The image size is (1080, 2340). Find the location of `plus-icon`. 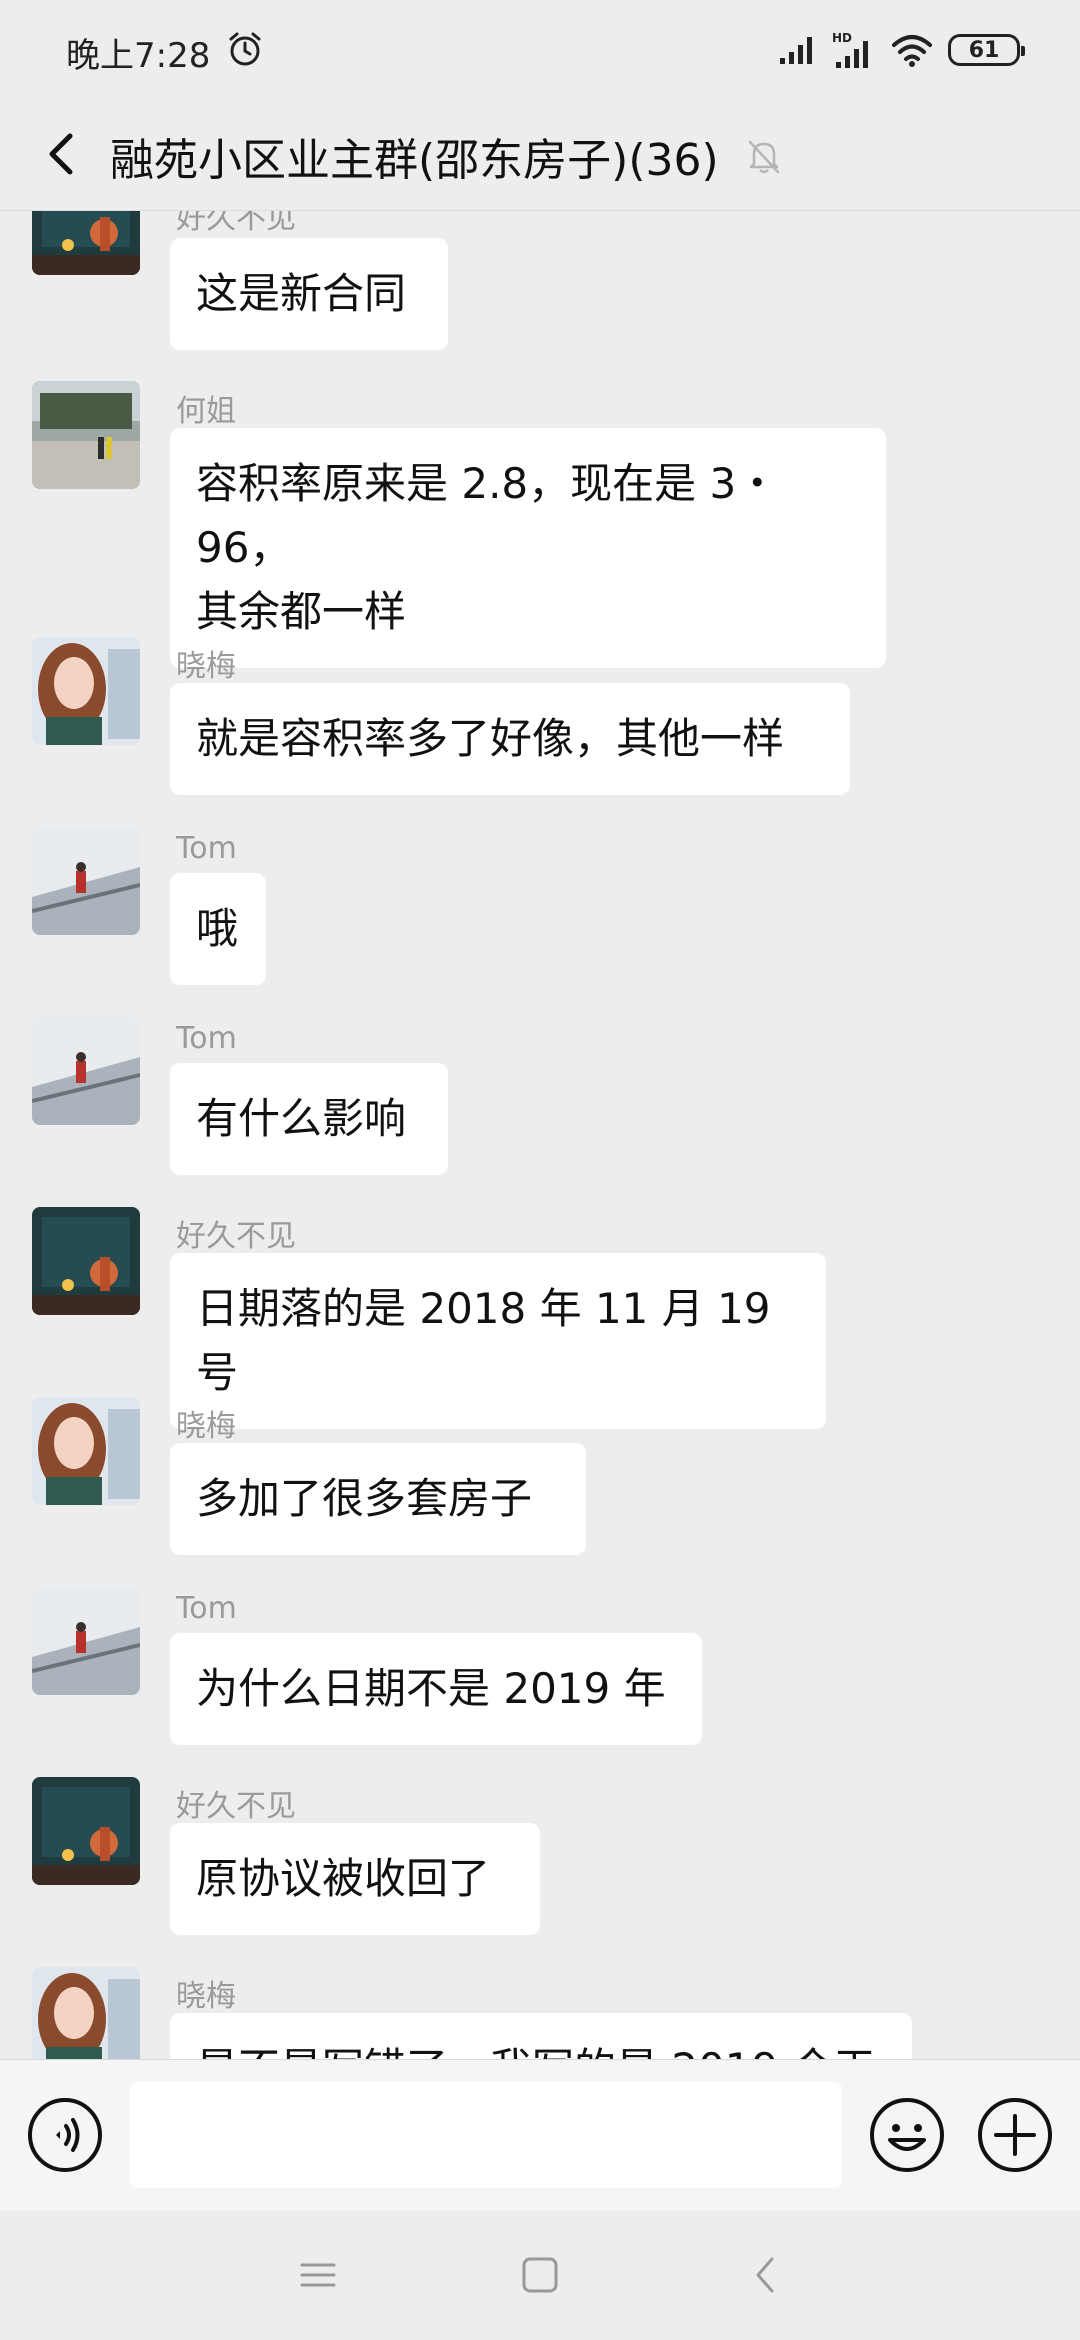

plus-icon is located at coordinates (1015, 2135).